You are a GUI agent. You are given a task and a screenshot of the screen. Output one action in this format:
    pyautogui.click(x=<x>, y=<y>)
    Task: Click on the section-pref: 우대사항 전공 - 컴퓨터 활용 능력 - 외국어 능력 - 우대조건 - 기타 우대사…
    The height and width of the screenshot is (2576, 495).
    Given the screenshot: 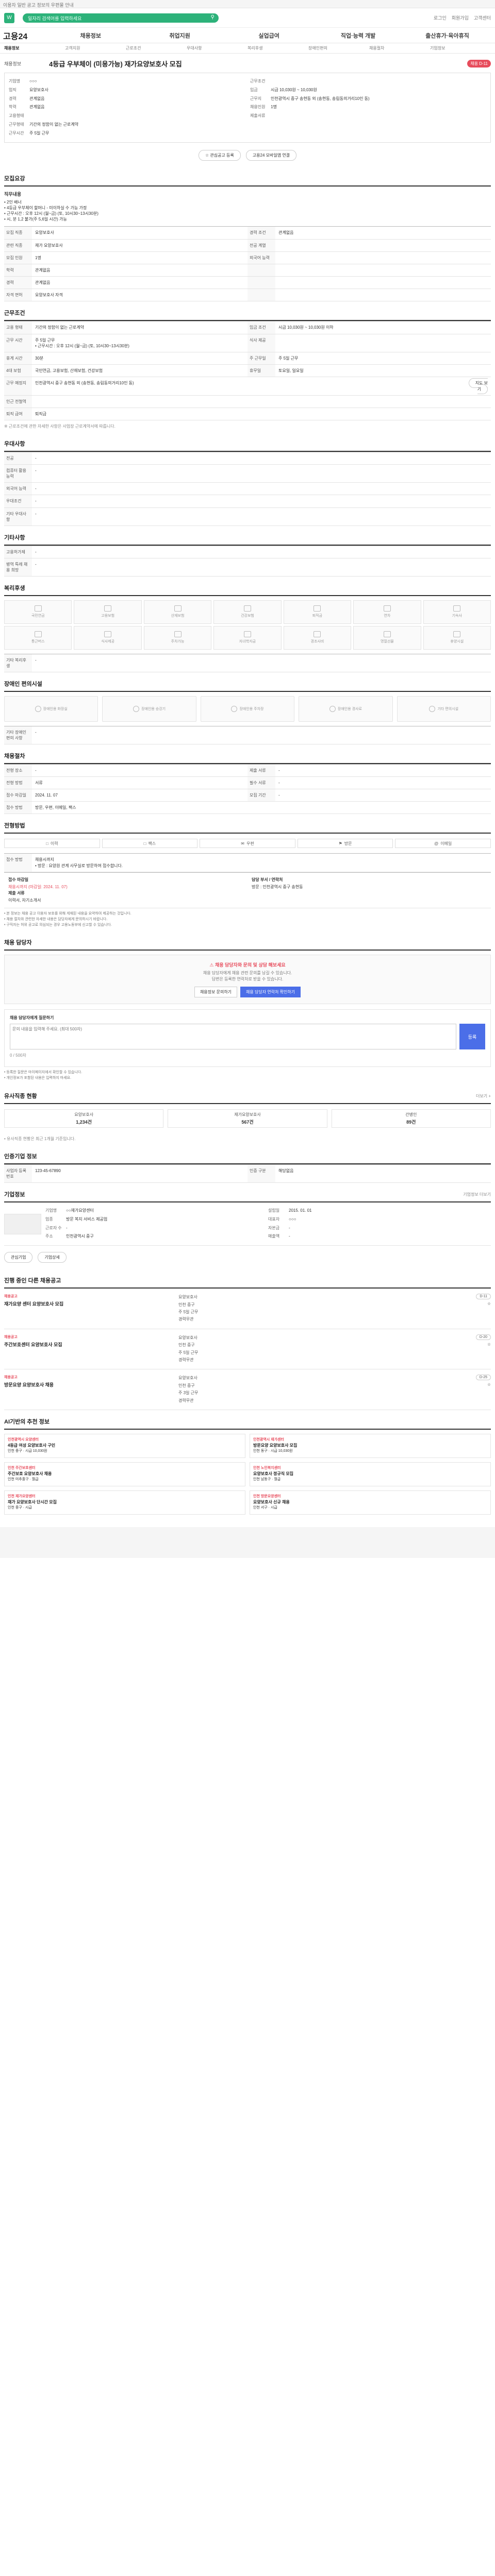 What is the action you would take?
    pyautogui.click(x=247, y=479)
    